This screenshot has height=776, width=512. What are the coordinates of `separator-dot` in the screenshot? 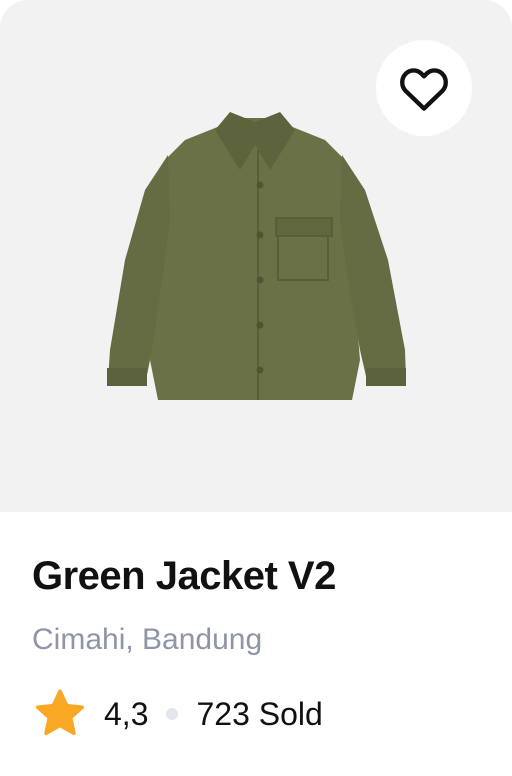 It's located at (172, 714).